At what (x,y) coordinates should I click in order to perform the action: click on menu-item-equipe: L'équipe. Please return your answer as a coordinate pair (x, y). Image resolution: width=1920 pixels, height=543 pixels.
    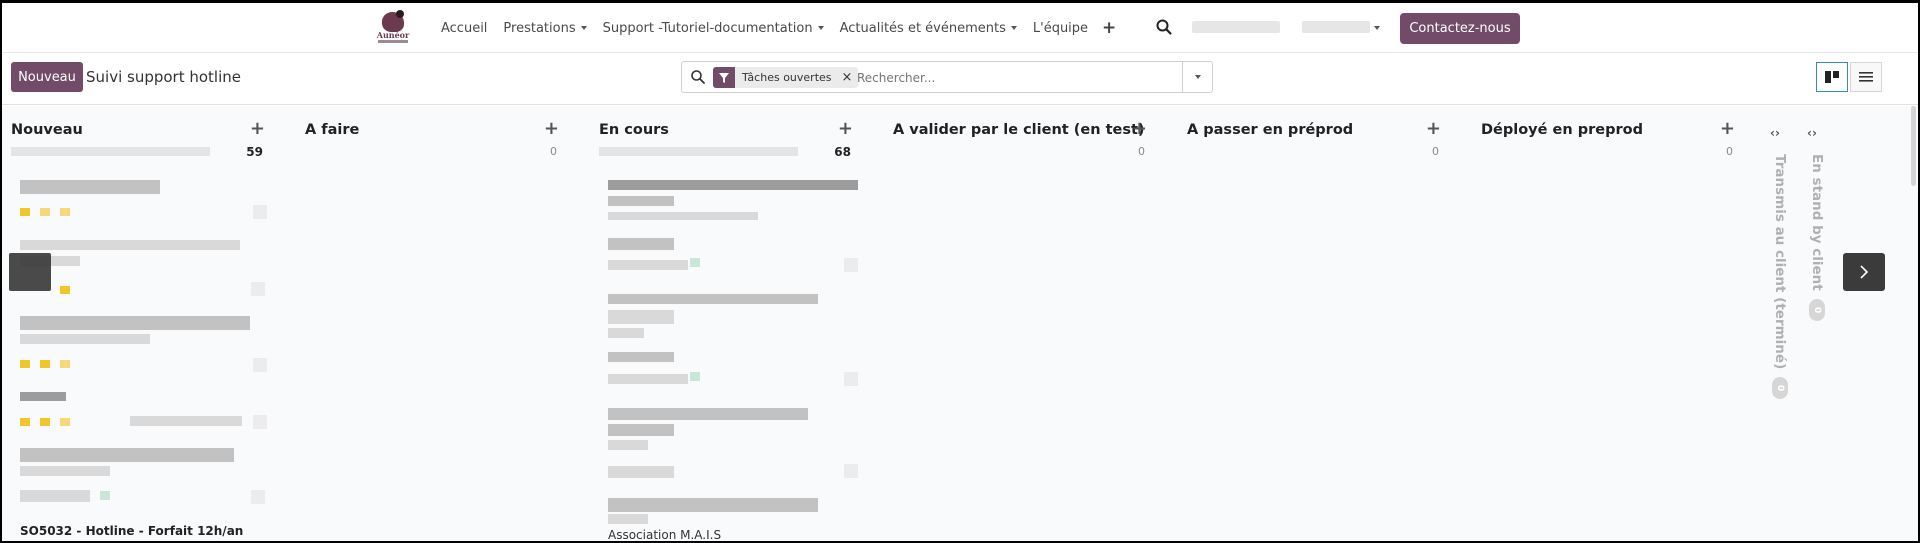
    Looking at the image, I should click on (1060, 28).